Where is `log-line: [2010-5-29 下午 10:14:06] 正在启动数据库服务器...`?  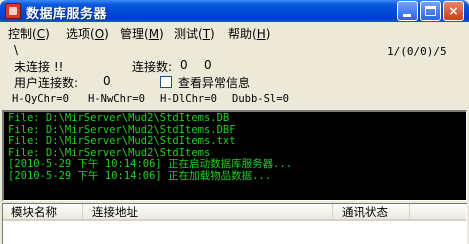
log-line: [2010-5-29 下午 10:14:06] 正在启动数据库服务器... is located at coordinates (150, 164).